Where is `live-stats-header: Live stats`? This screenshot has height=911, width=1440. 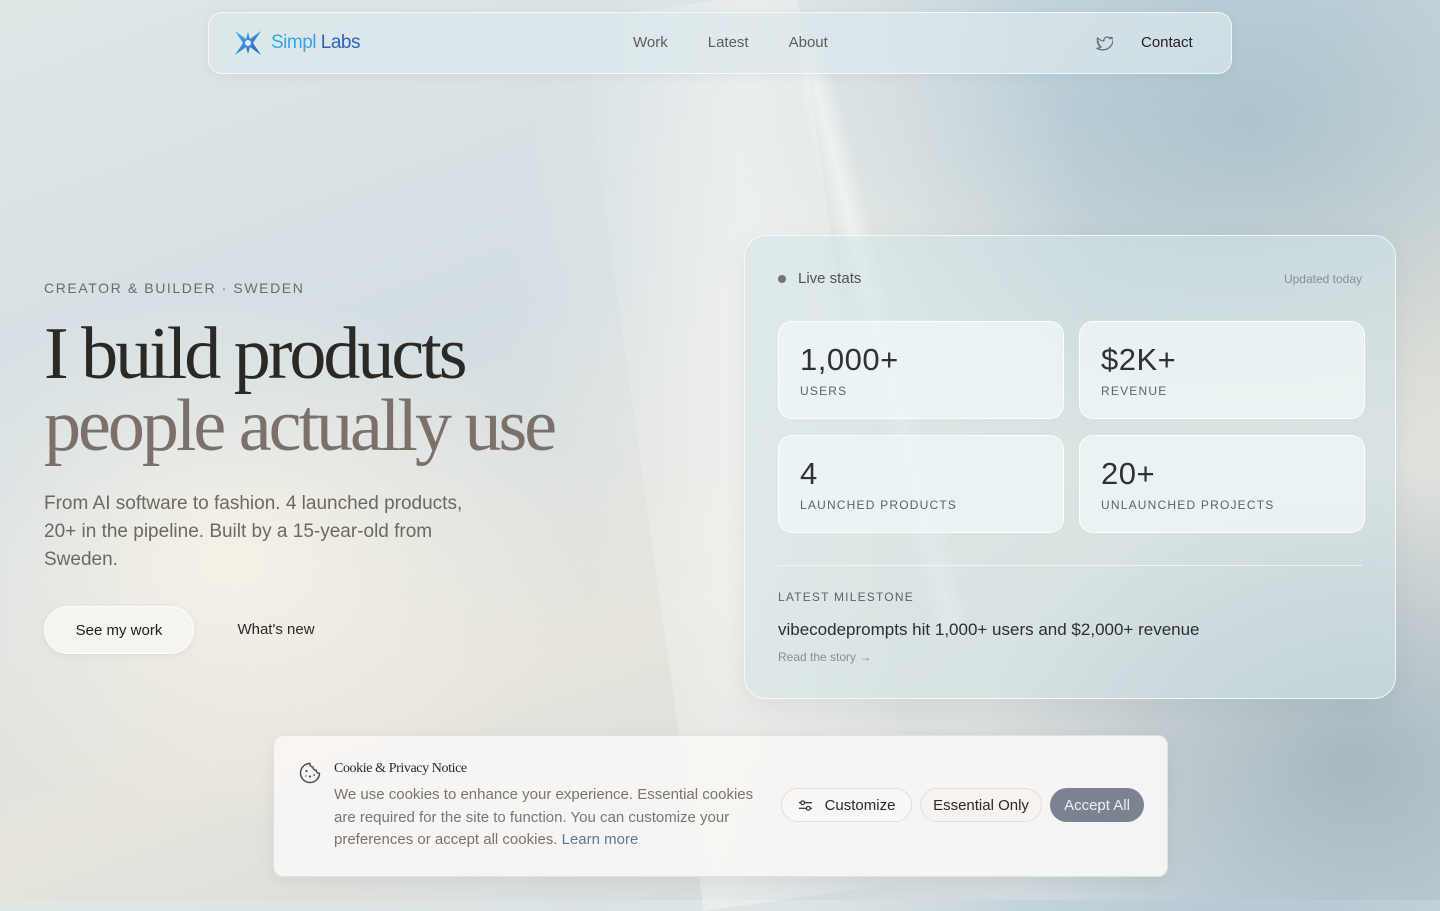 live-stats-header: Live stats is located at coordinates (819, 278).